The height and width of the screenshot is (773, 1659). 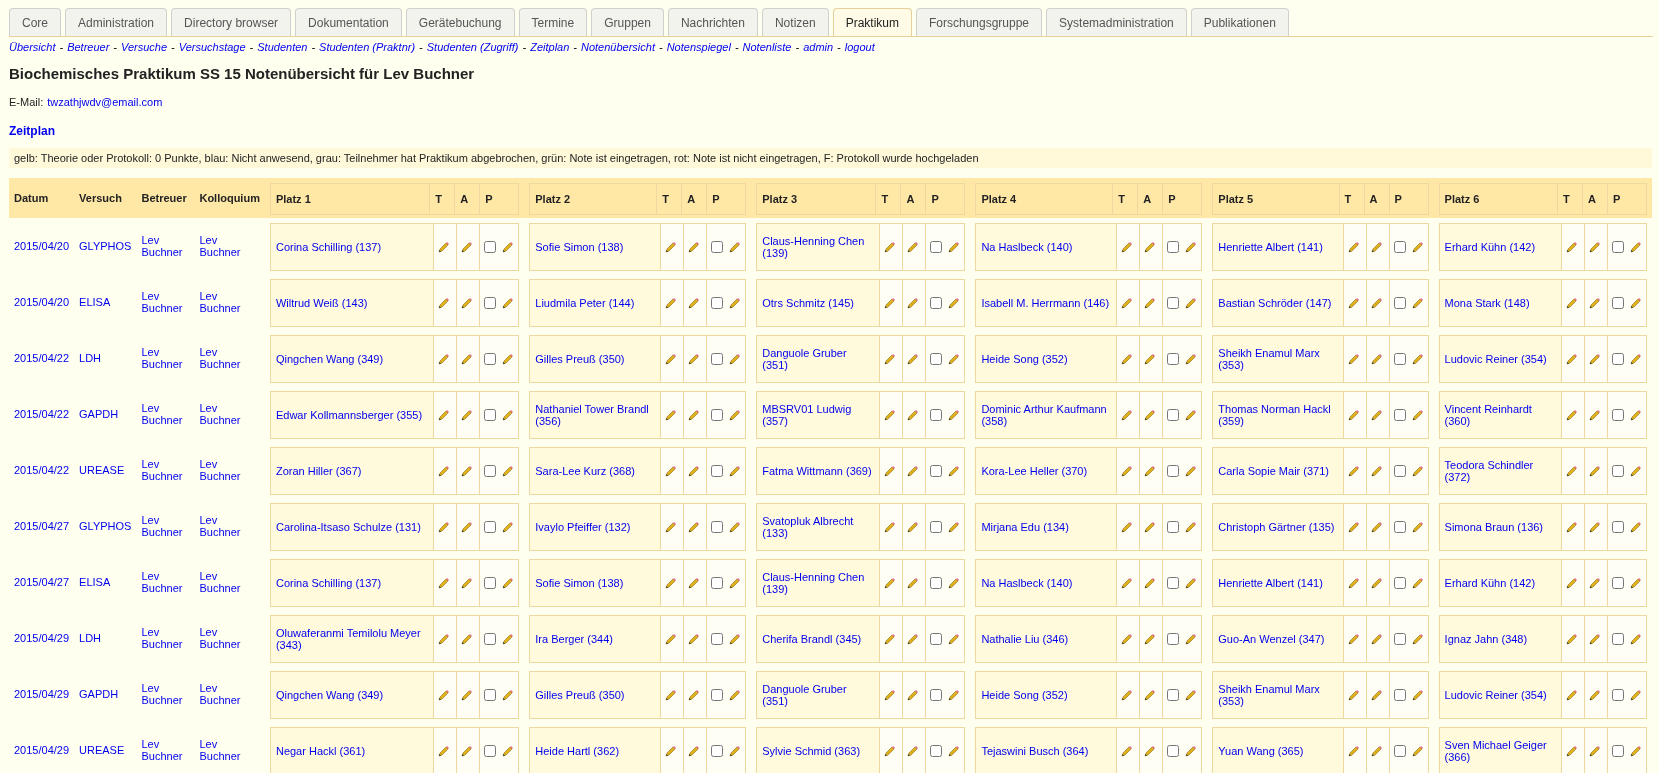 What do you see at coordinates (42, 470) in the screenshot?
I see `date-link: 2015/04/22` at bounding box center [42, 470].